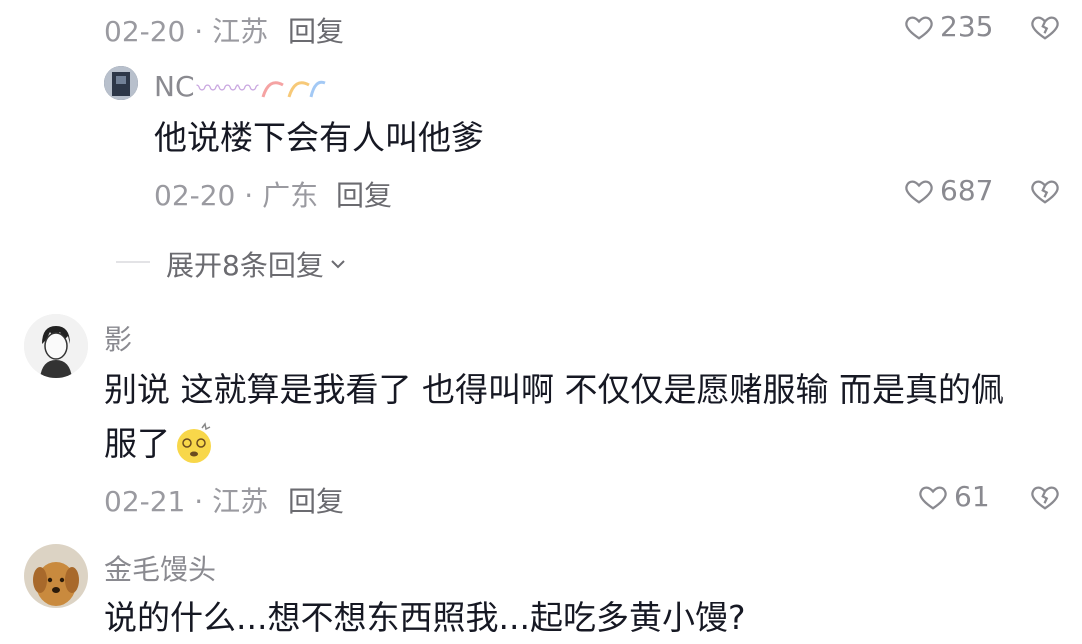  I want to click on comment-meta: 02-21 · 江苏, so click(186, 501).